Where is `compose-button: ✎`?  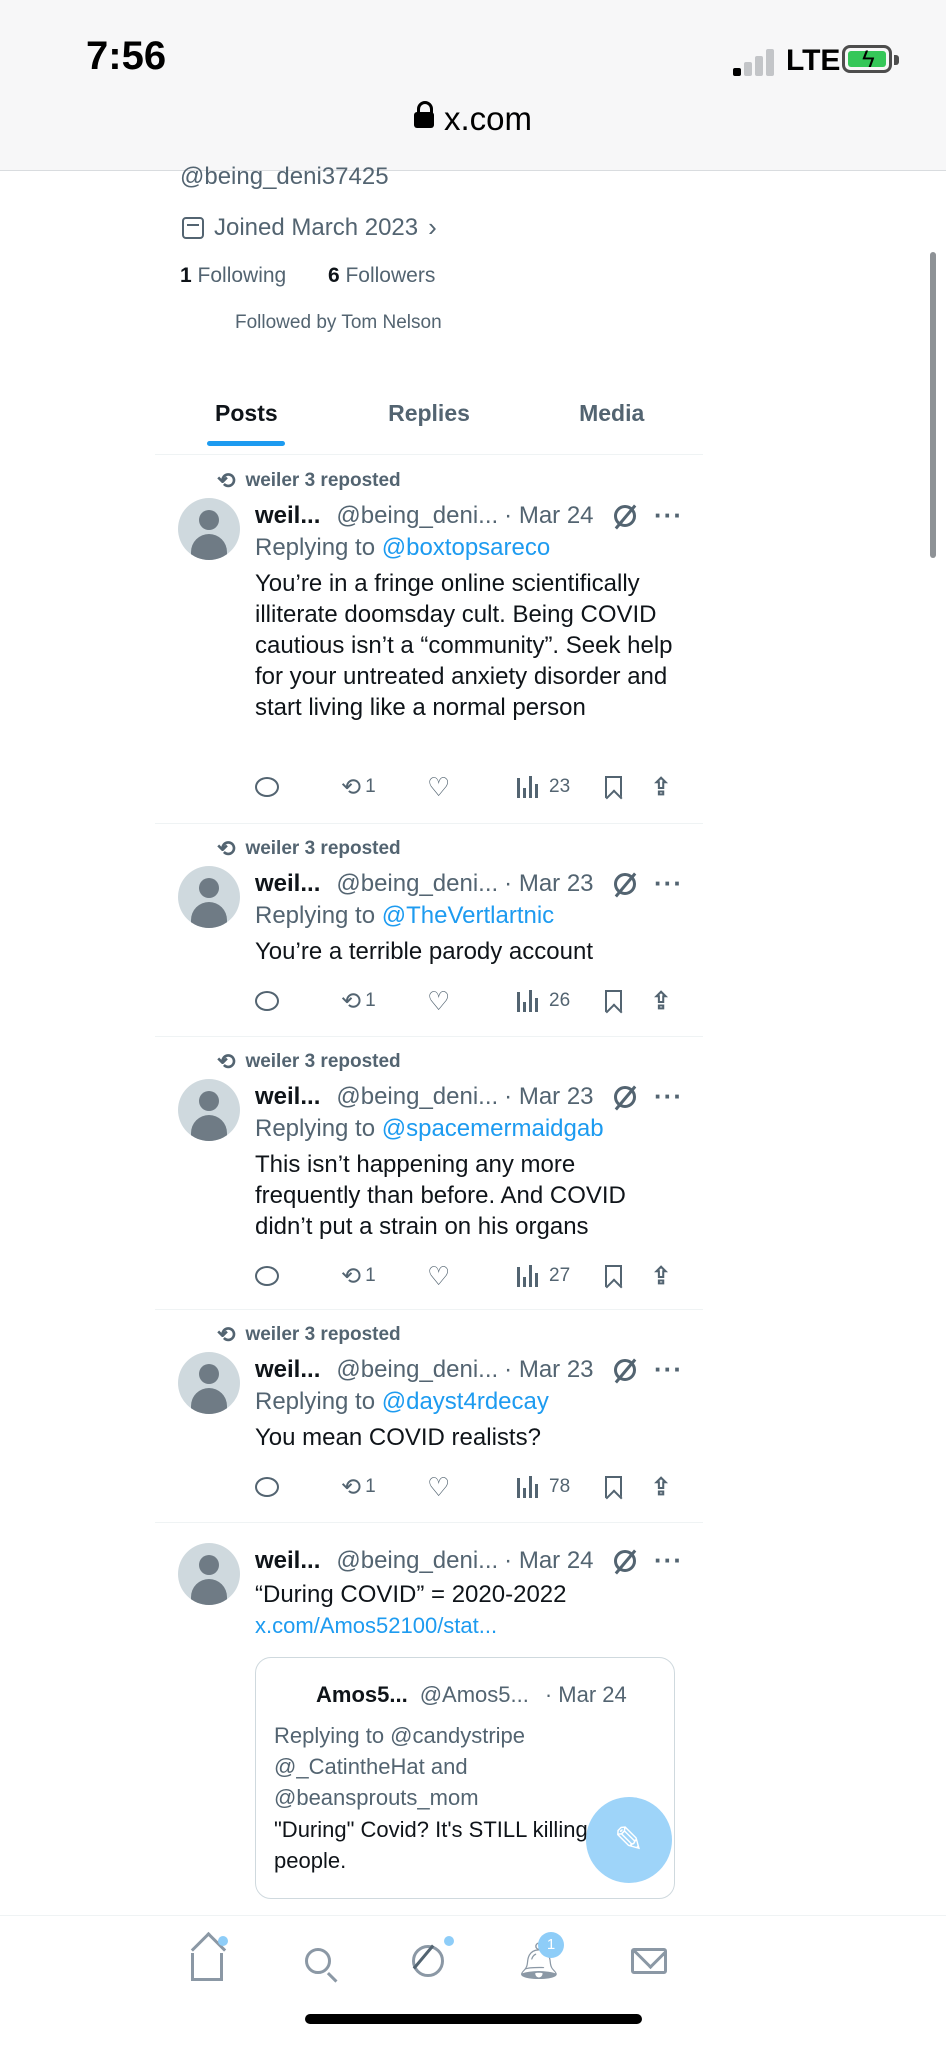 compose-button: ✎ is located at coordinates (629, 1840).